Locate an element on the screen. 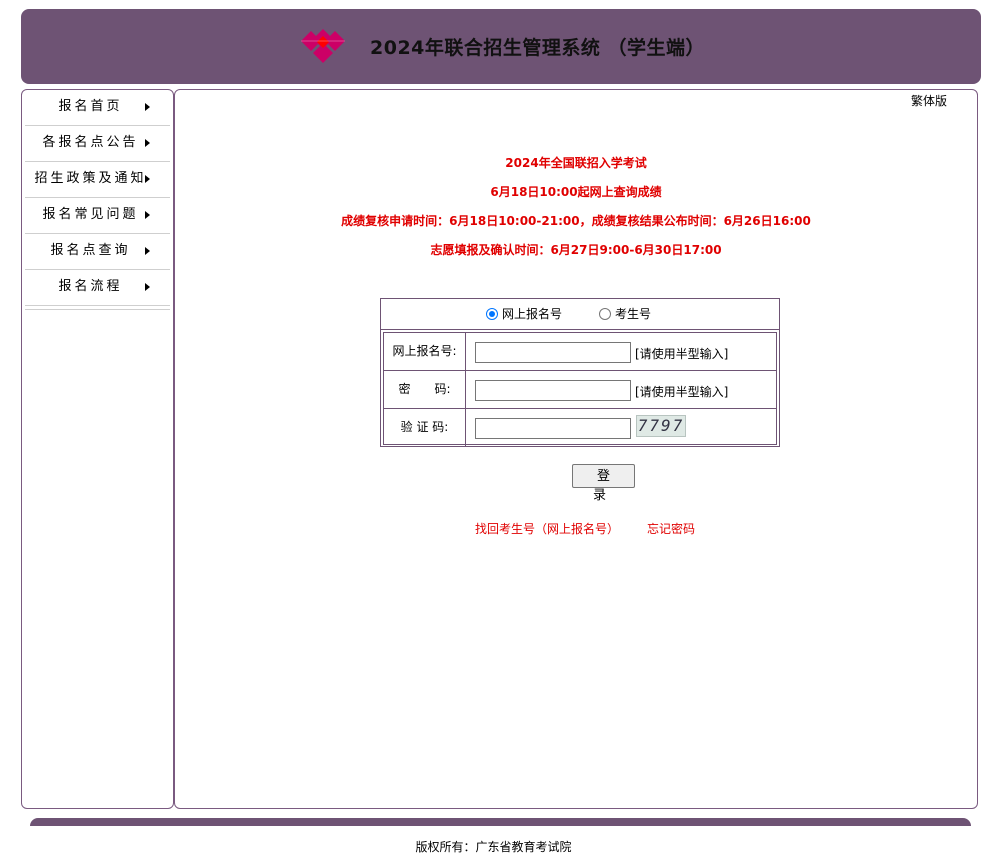 Image resolution: width=987 pixels, height=866 pixels. regno-hint: [请使用半型输入] is located at coordinates (682, 354).